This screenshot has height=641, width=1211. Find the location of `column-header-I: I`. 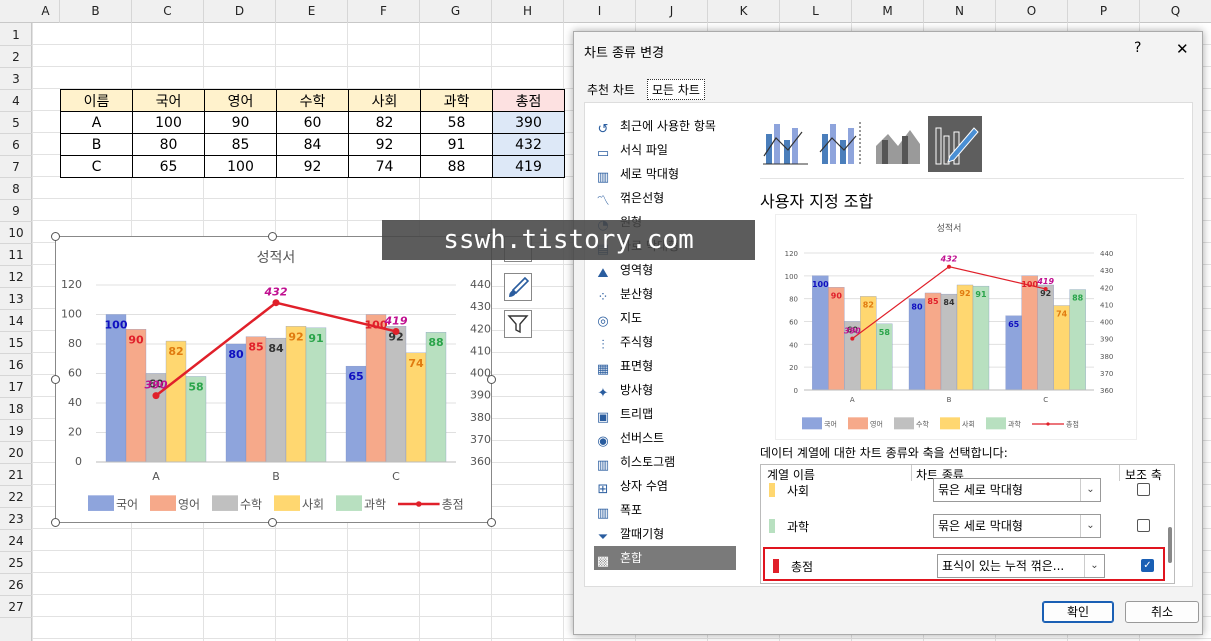

column-header-I: I is located at coordinates (600, 11).